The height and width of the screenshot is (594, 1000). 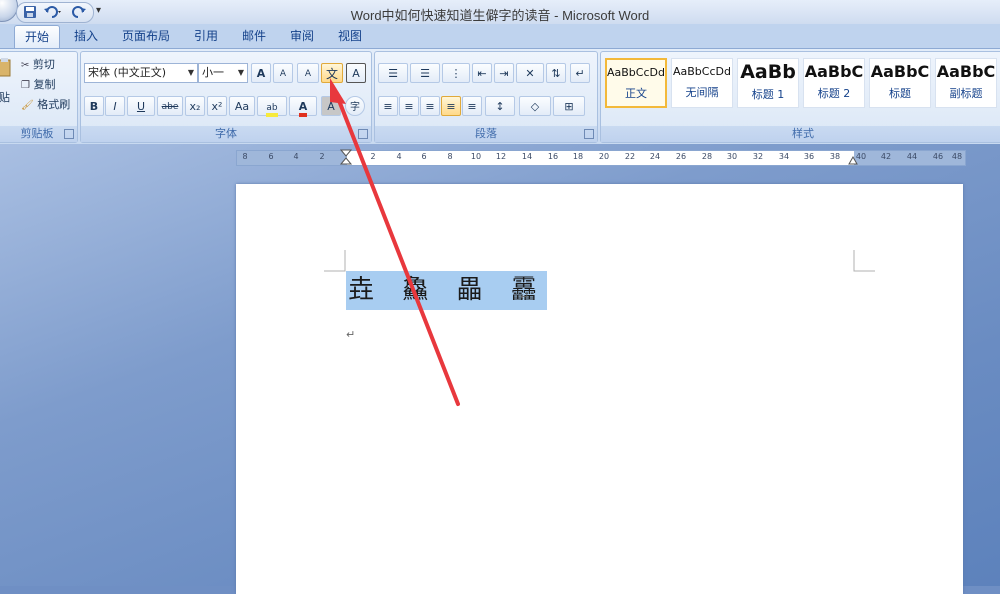 I want to click on watermark-url: jingyan.baidu.com, so click(x=825, y=556).